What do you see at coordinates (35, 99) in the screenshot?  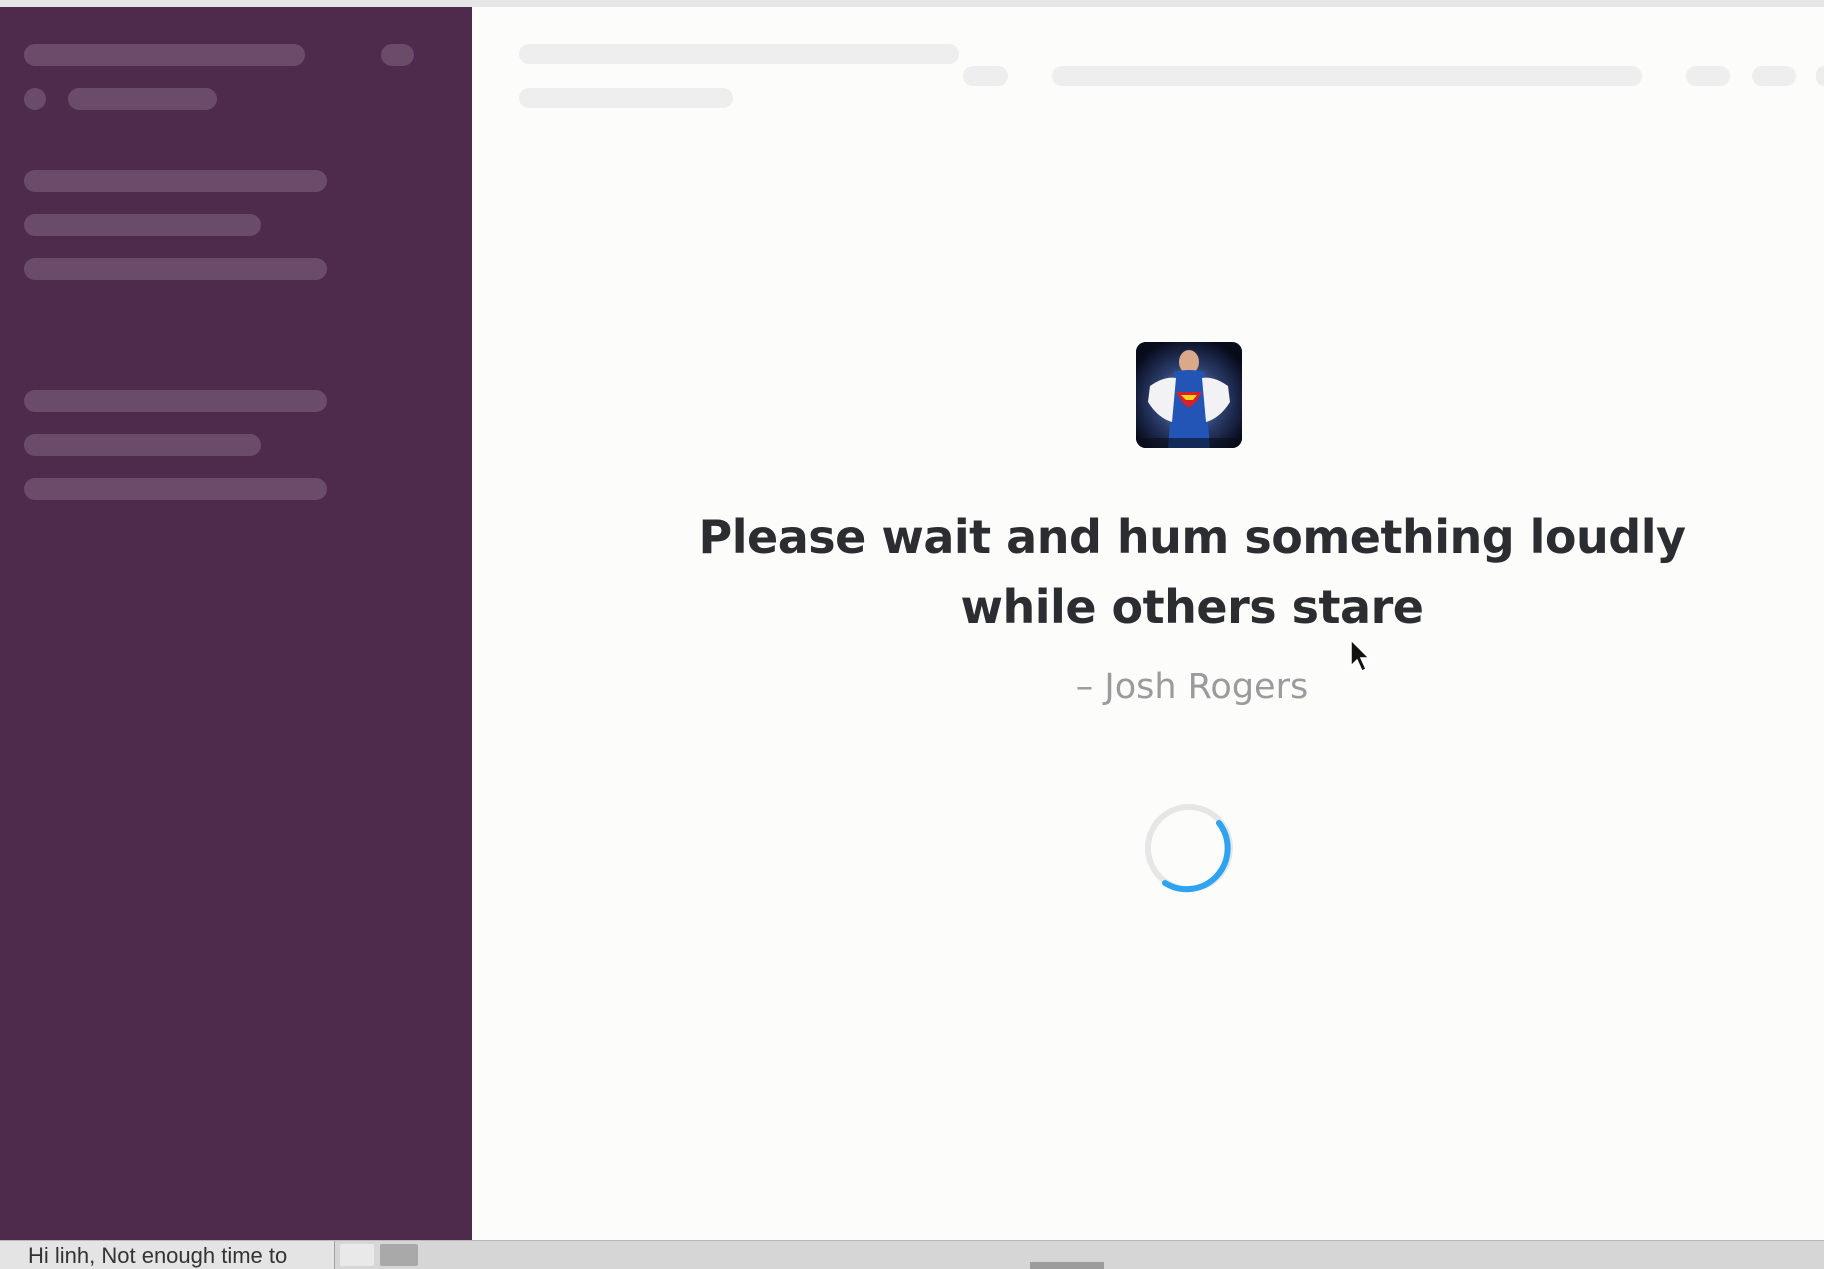 I see `sidebar-skeleton-status-dot` at bounding box center [35, 99].